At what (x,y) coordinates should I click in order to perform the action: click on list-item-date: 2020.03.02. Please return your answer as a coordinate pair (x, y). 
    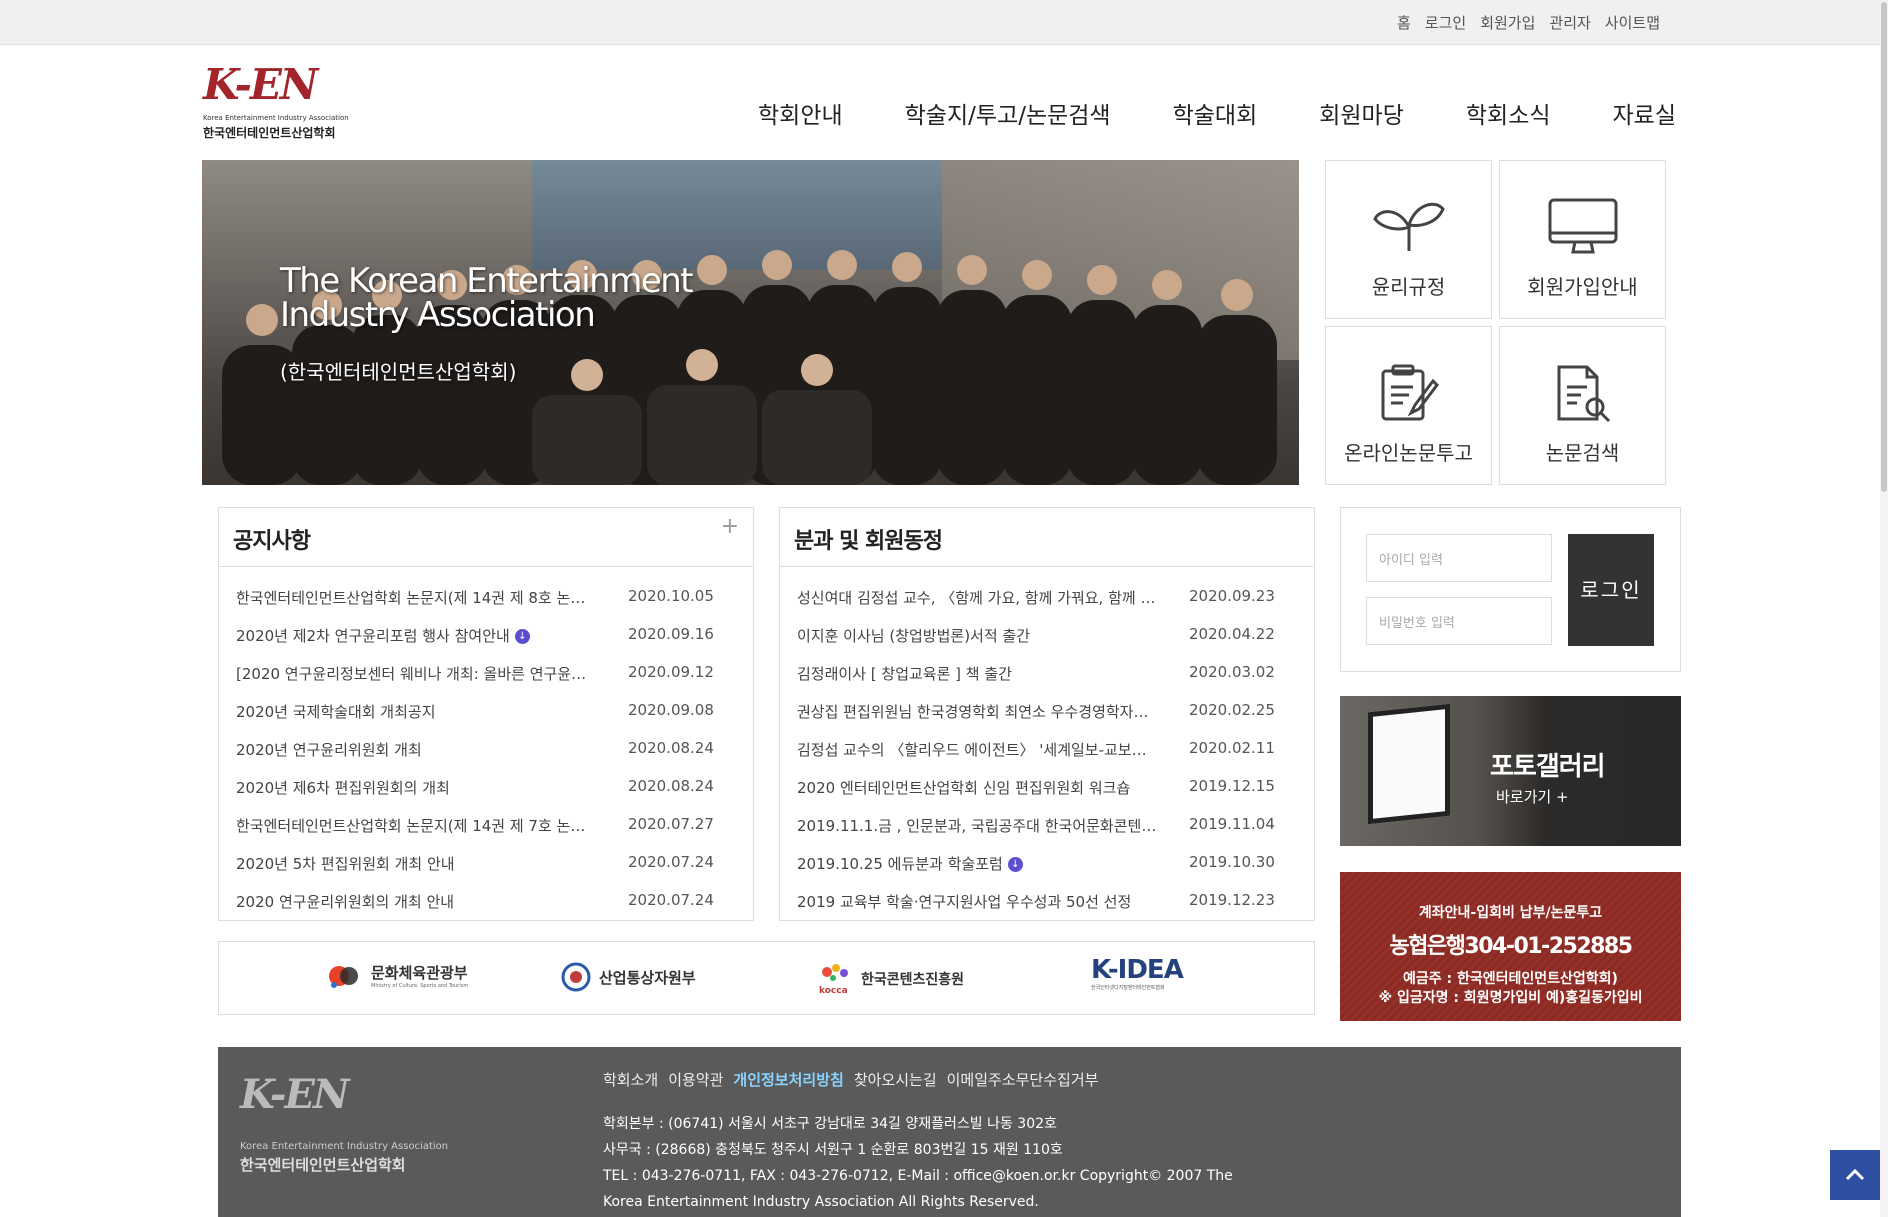
    Looking at the image, I should click on (1232, 672).